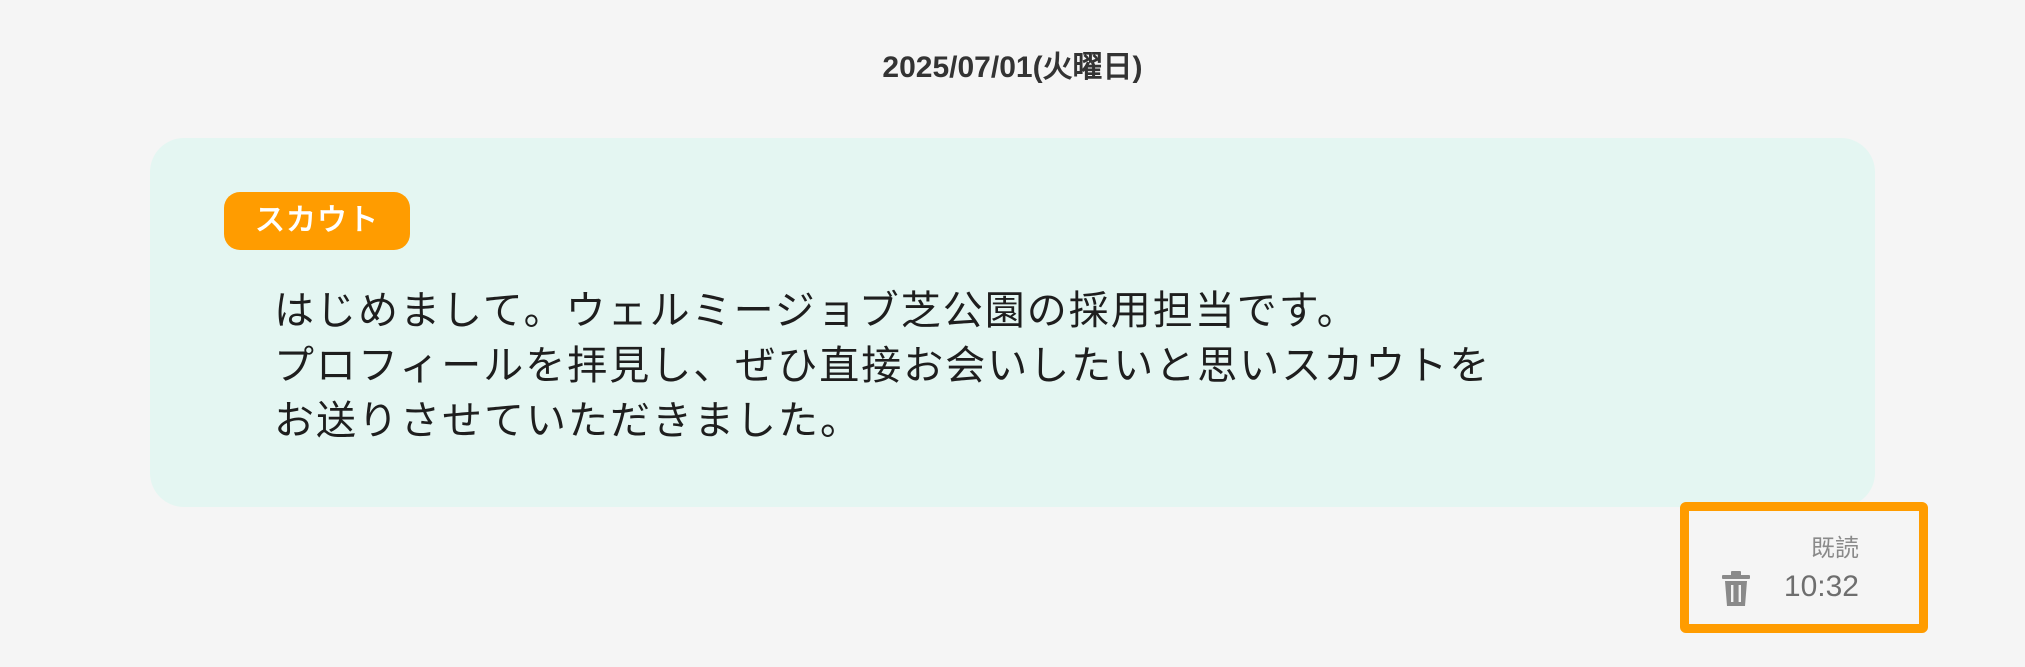 The image size is (2025, 667). What do you see at coordinates (317, 221) in the screenshot?
I see `scout-badge: スカウト` at bounding box center [317, 221].